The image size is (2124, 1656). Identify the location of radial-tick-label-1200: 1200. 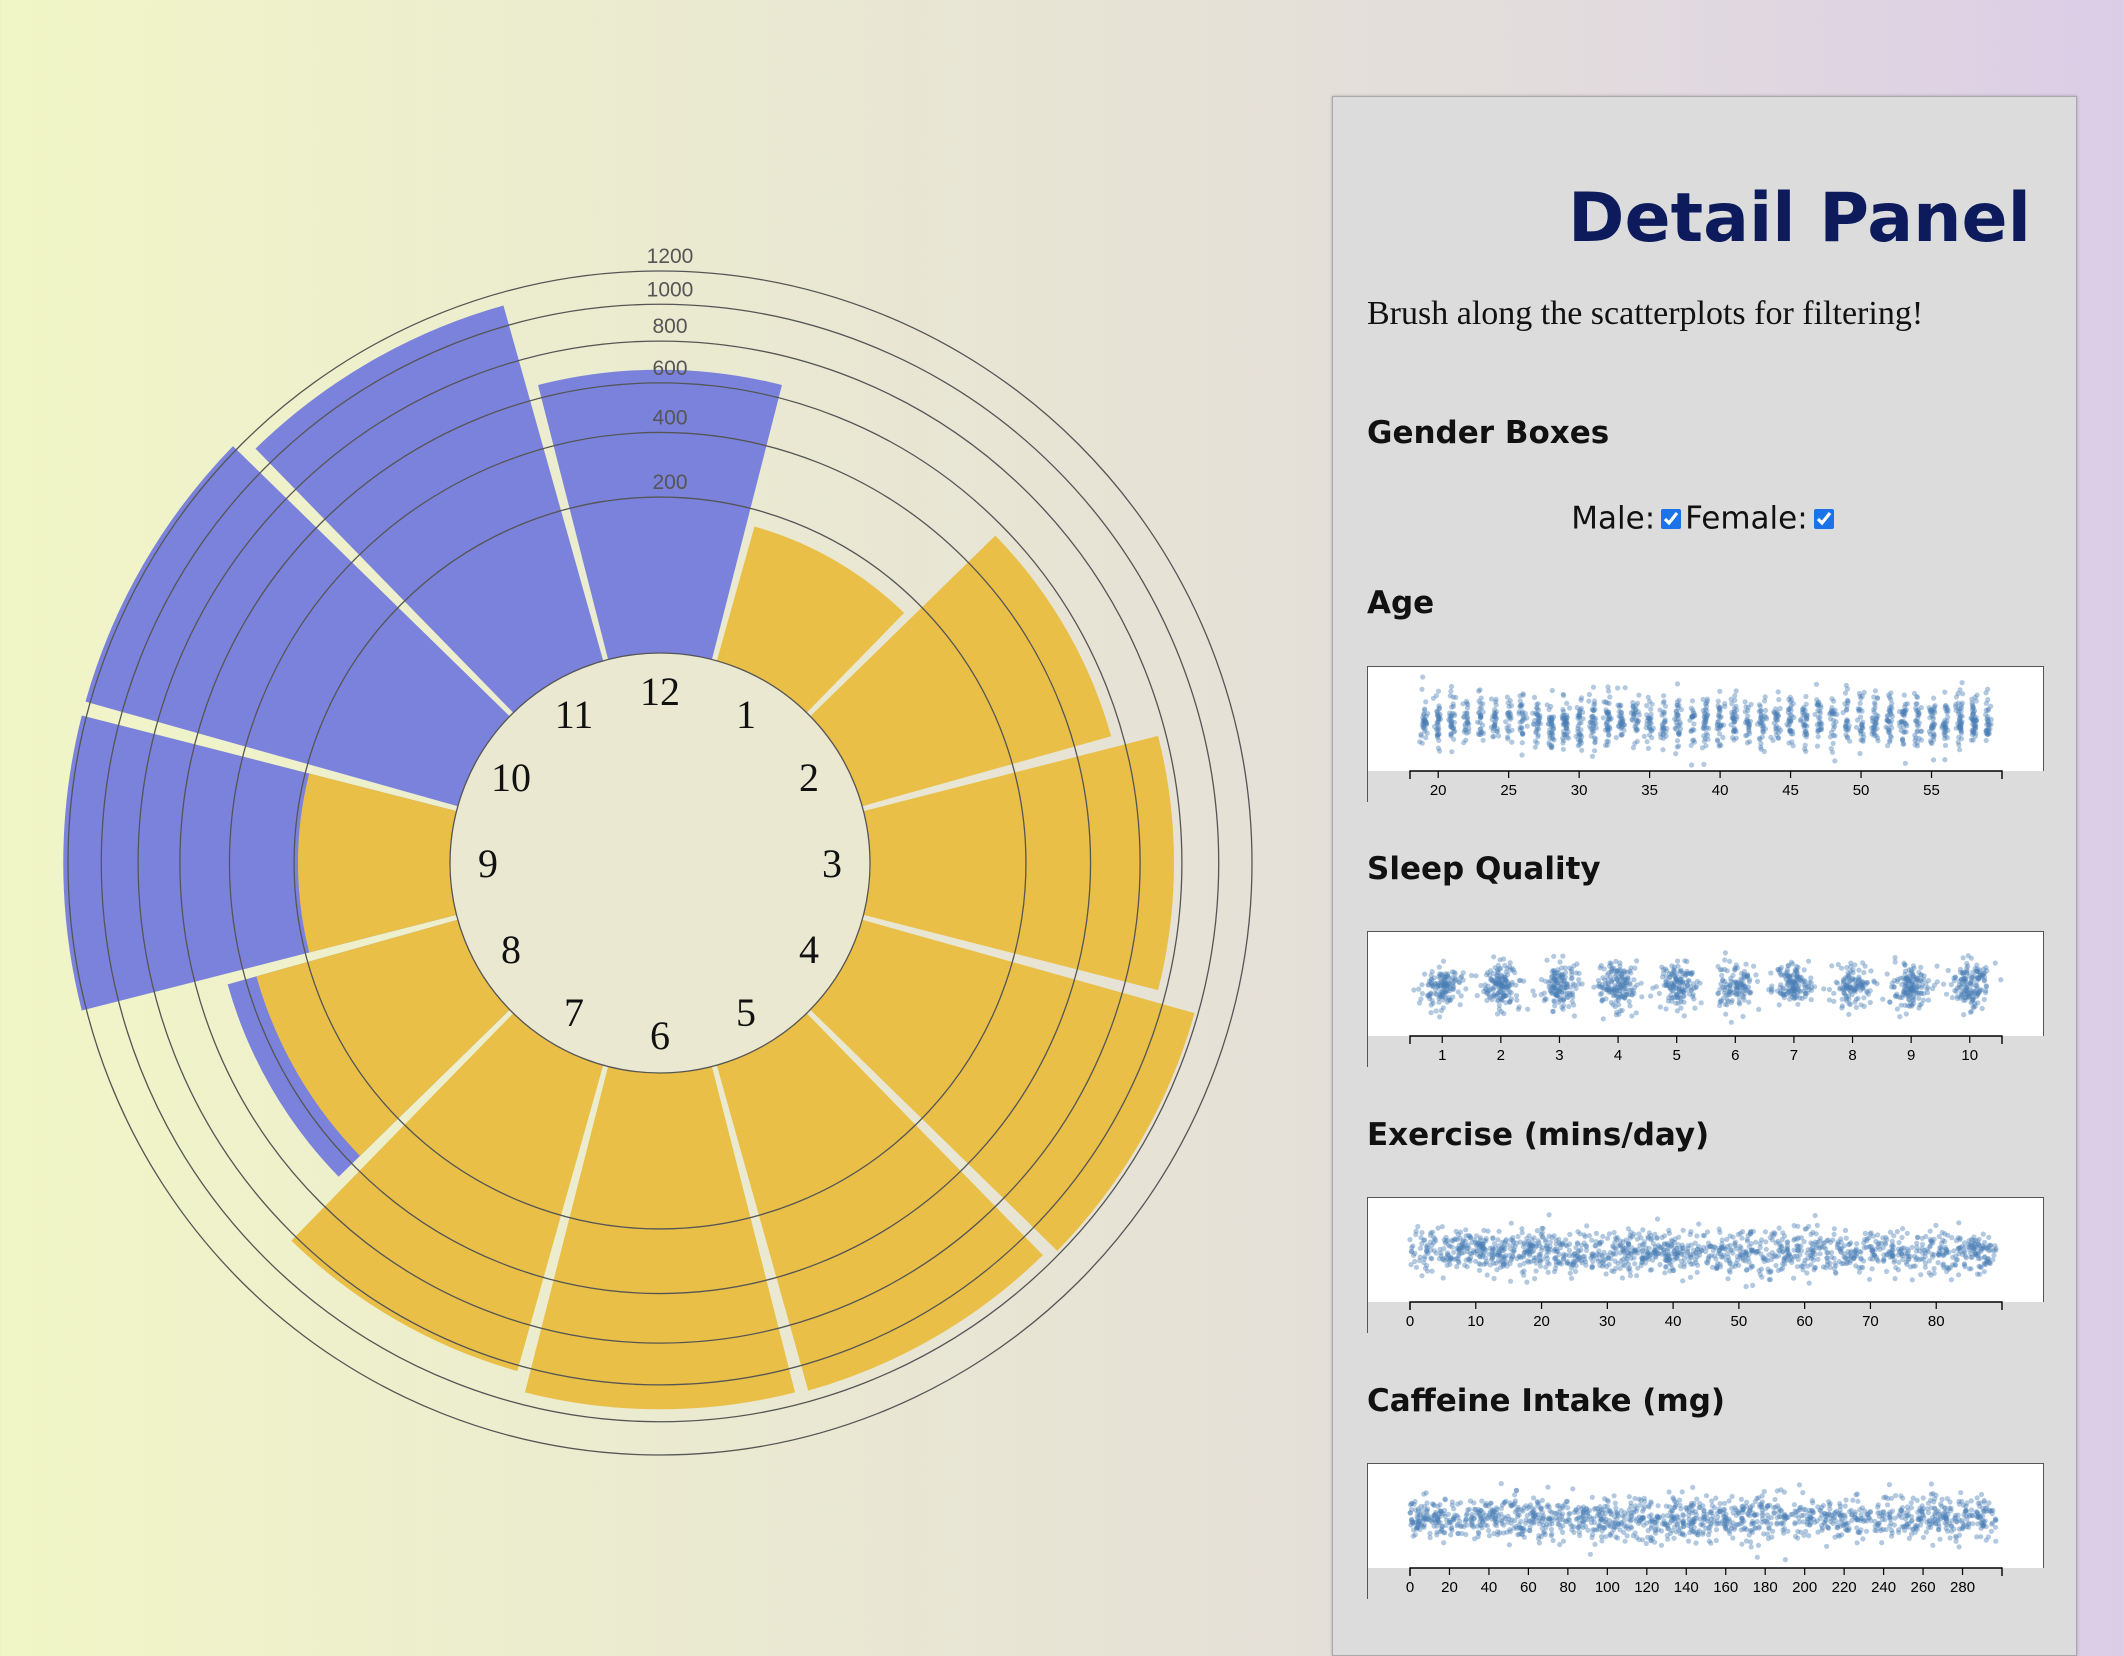
(670, 256).